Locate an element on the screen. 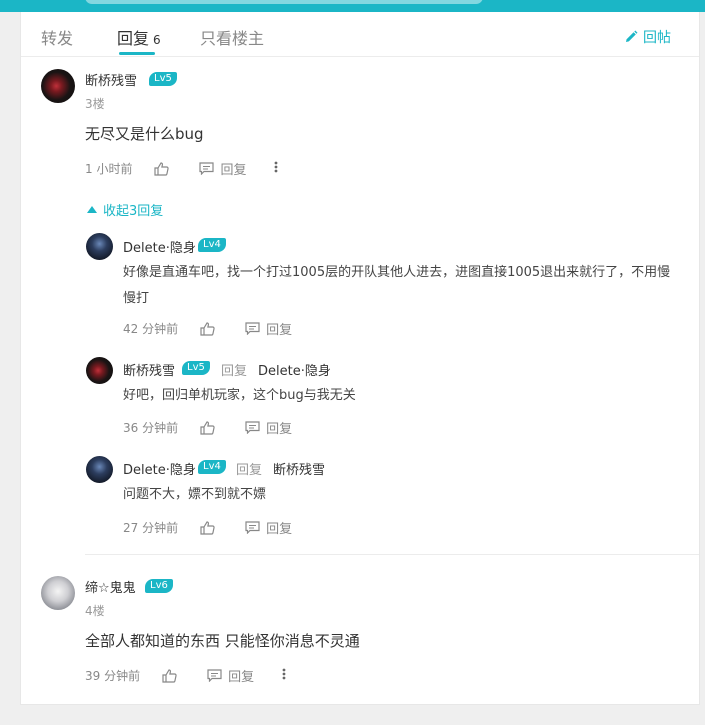 This screenshot has height=725, width=705. pencil-icon is located at coordinates (632, 36).